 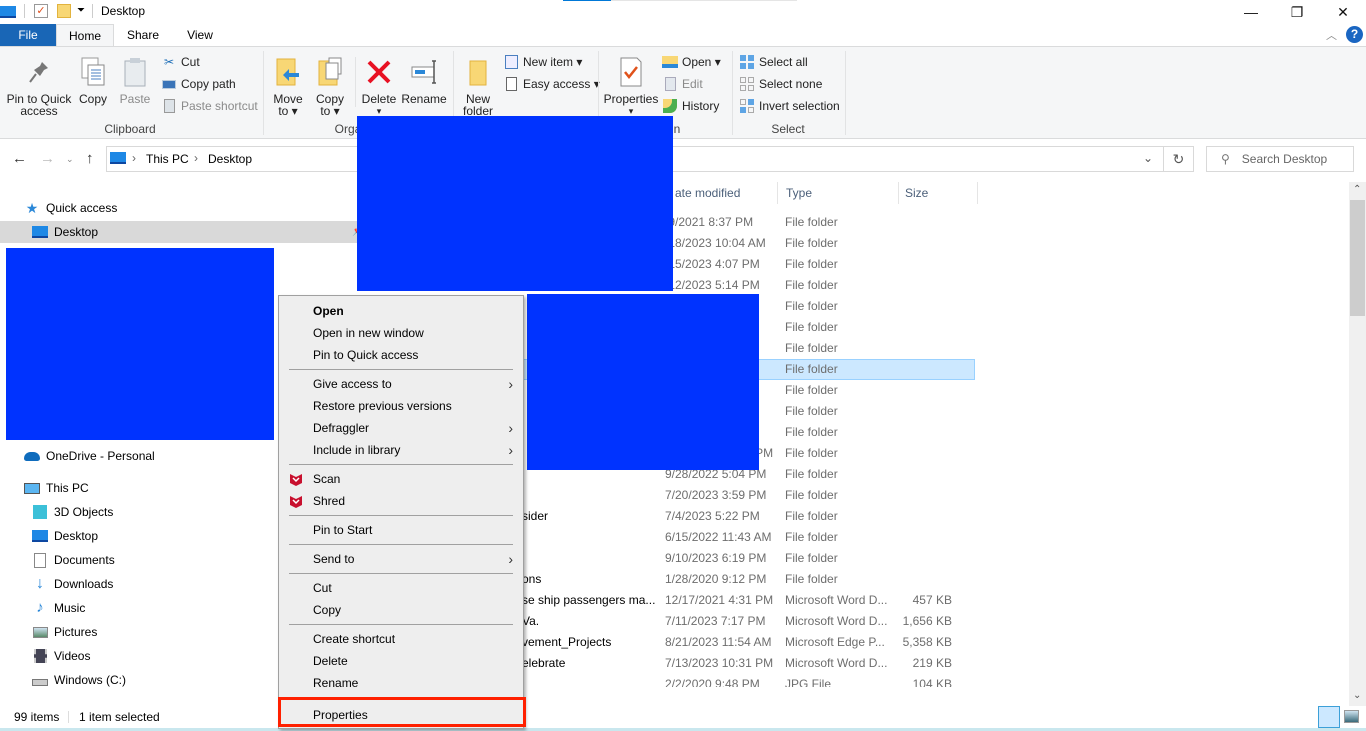 I want to click on move-to-button: Move to ▾, so click(x=288, y=87).